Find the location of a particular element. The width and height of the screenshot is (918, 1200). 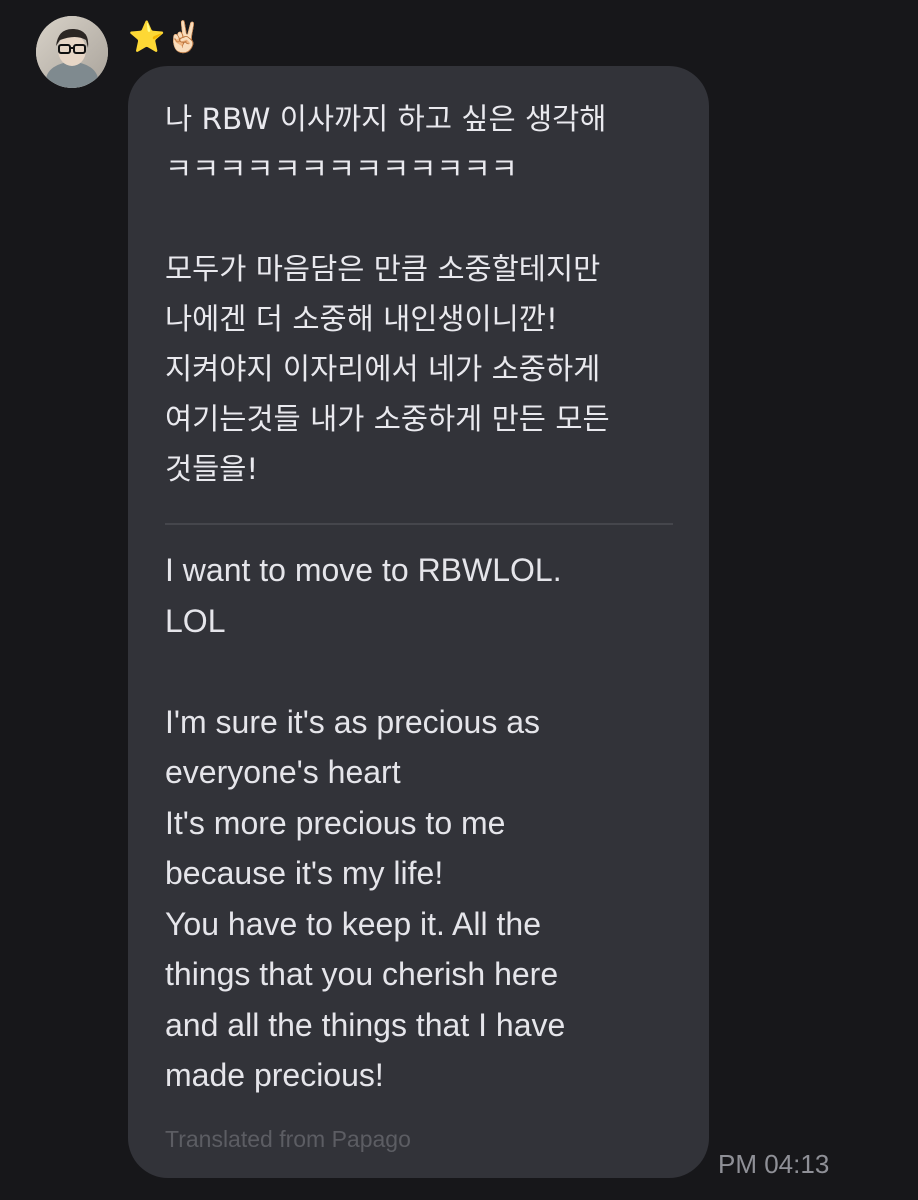

translation-divider is located at coordinates (419, 524).